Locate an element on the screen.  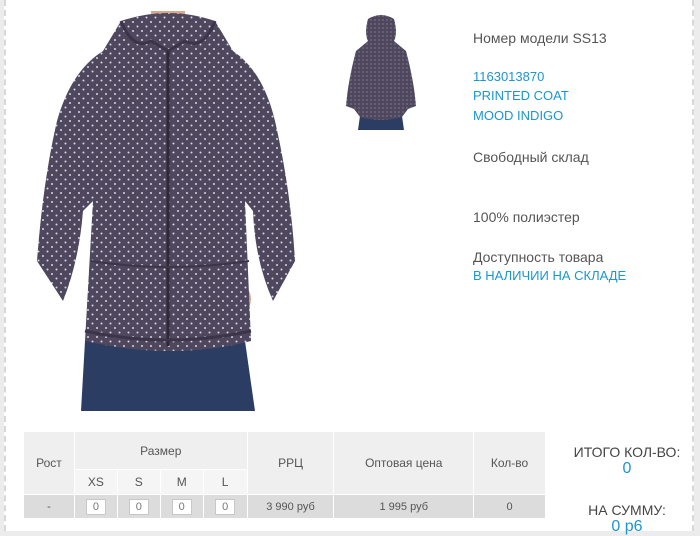
table-row: - 3 990 руб 1 995 руб 0 is located at coordinates (284, 506).